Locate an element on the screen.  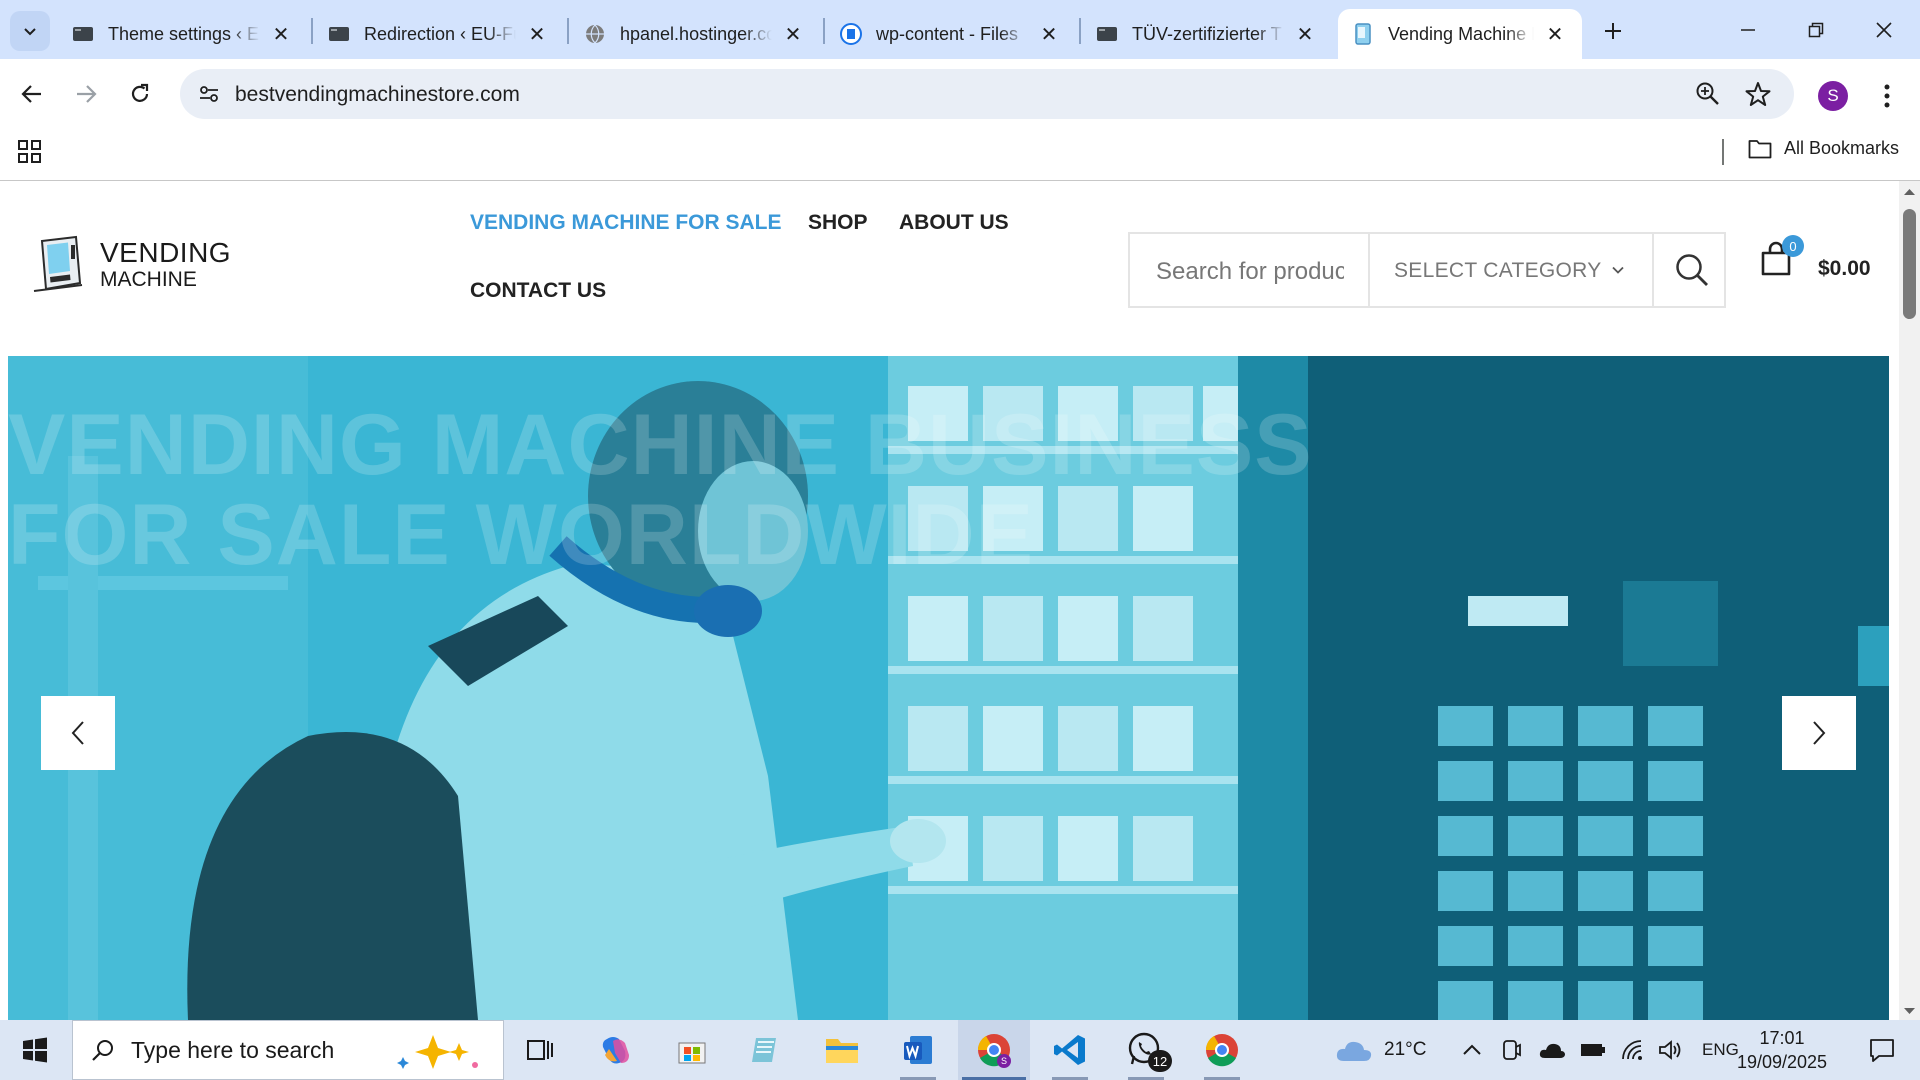
taskbar-word is located at coordinates (918, 1050).